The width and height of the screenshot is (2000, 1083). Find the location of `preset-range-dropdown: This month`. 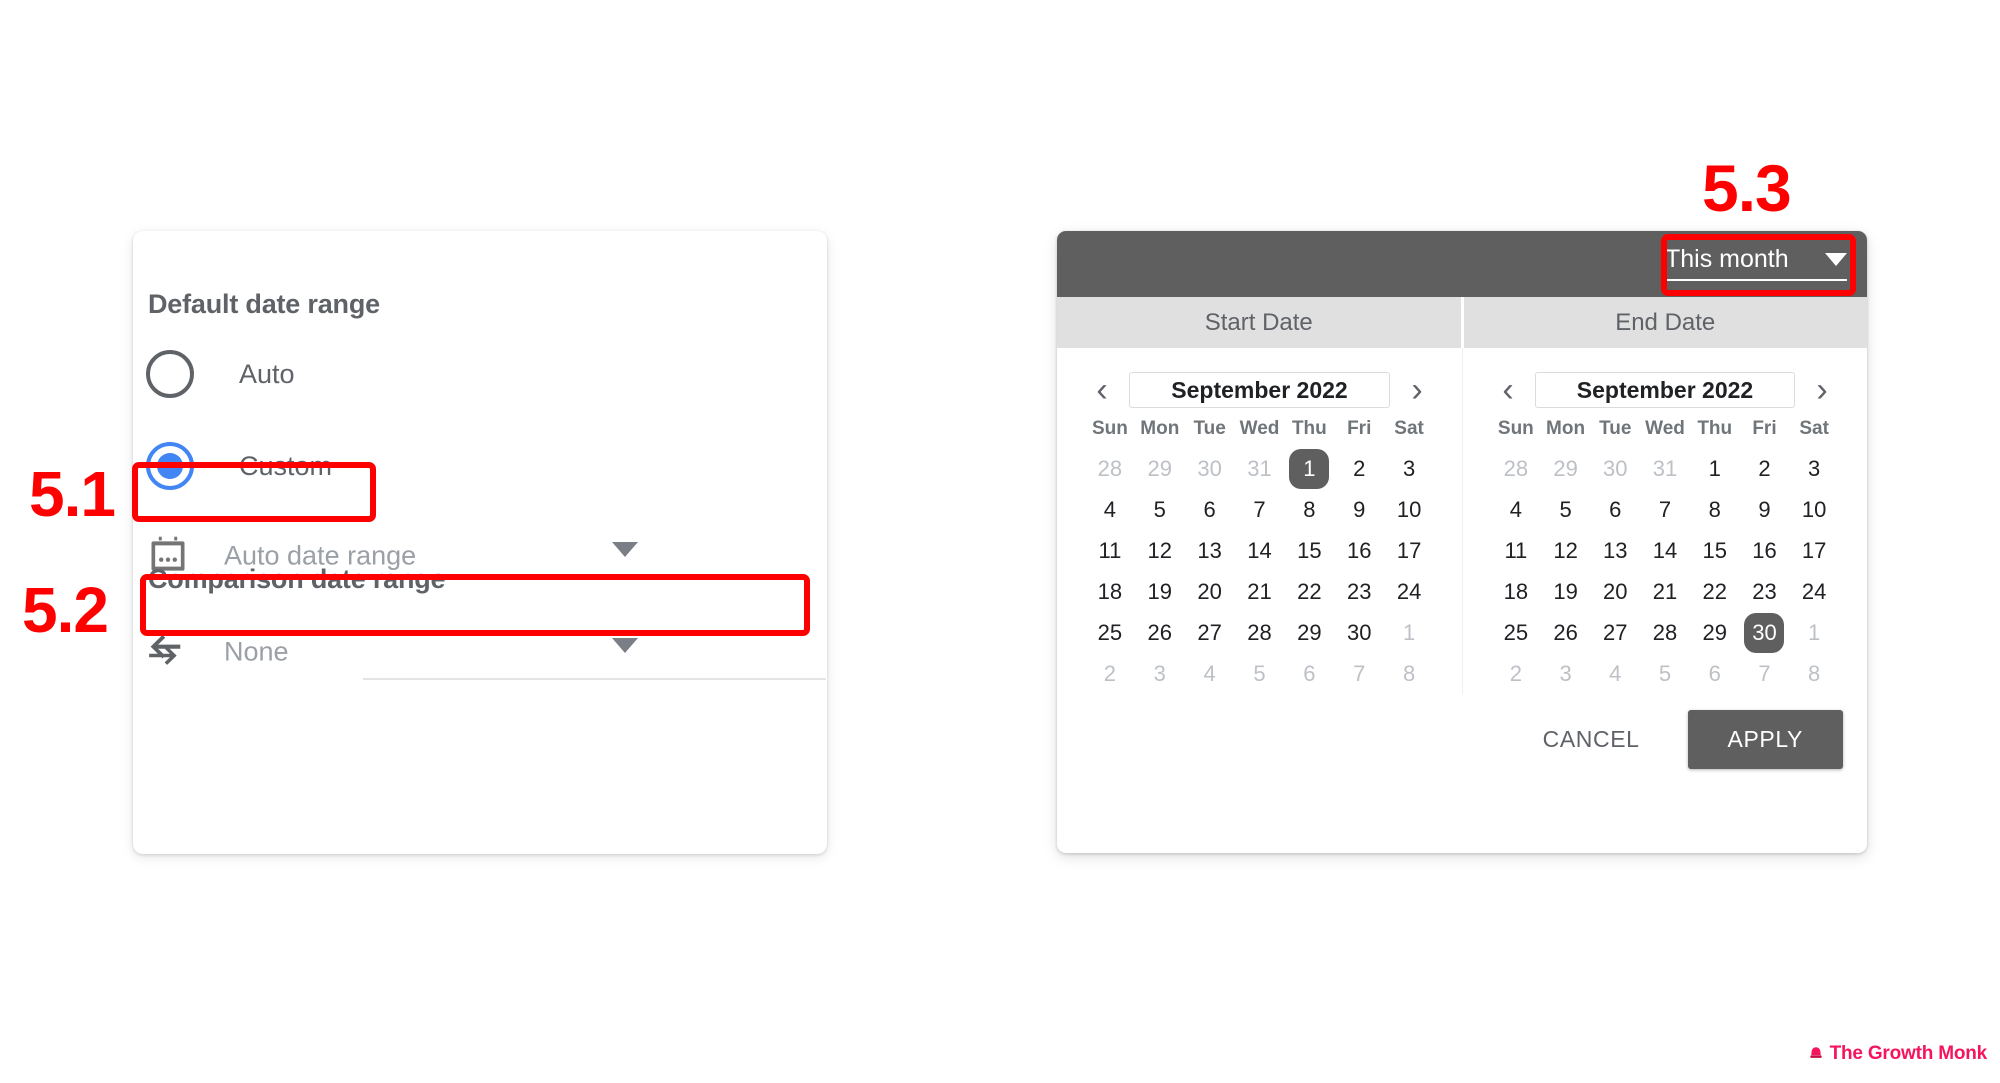

preset-range-dropdown: This month is located at coordinates (1756, 263).